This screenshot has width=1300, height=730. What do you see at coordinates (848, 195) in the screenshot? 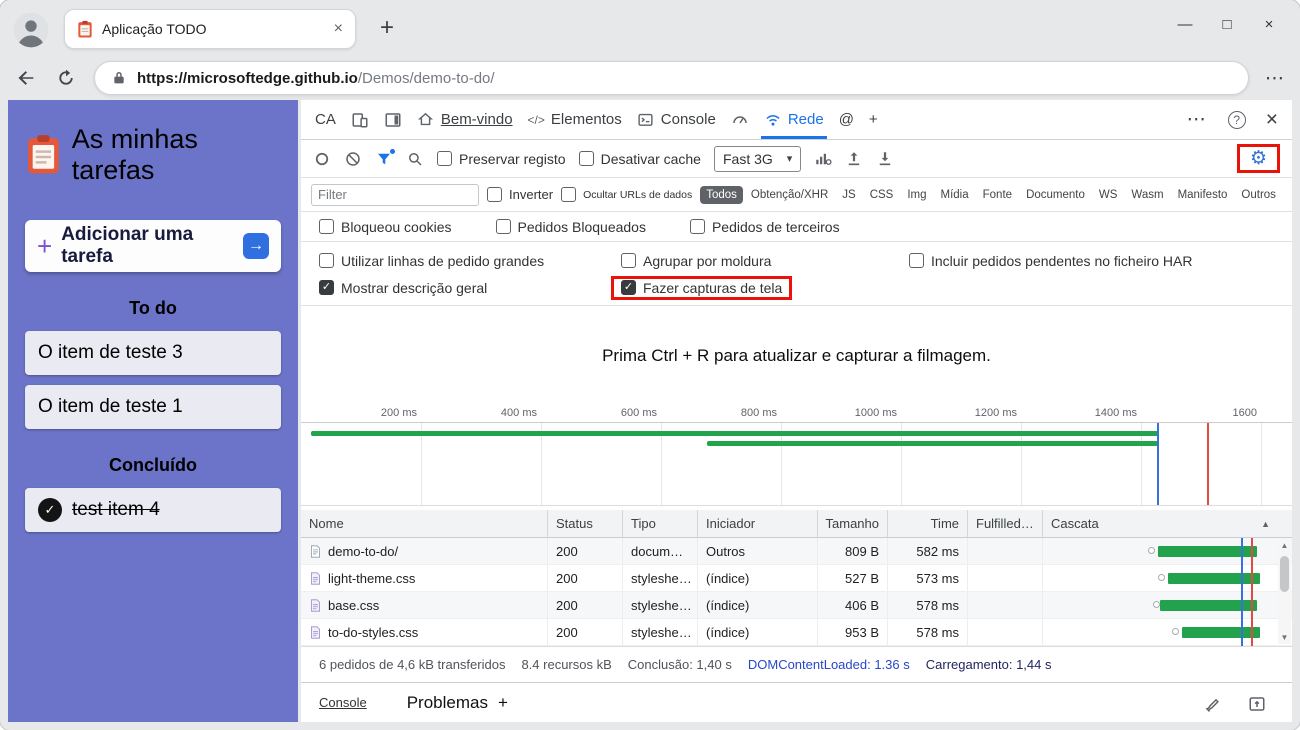
I see `filter-pill-js: JS` at bounding box center [848, 195].